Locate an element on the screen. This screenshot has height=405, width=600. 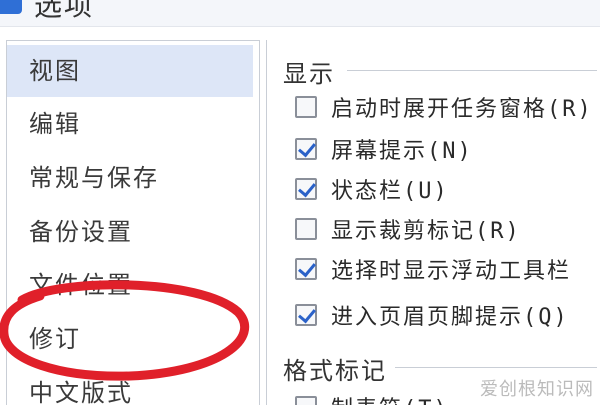
sidebar-item-general-save: 常规与保存 is located at coordinates (130, 178).